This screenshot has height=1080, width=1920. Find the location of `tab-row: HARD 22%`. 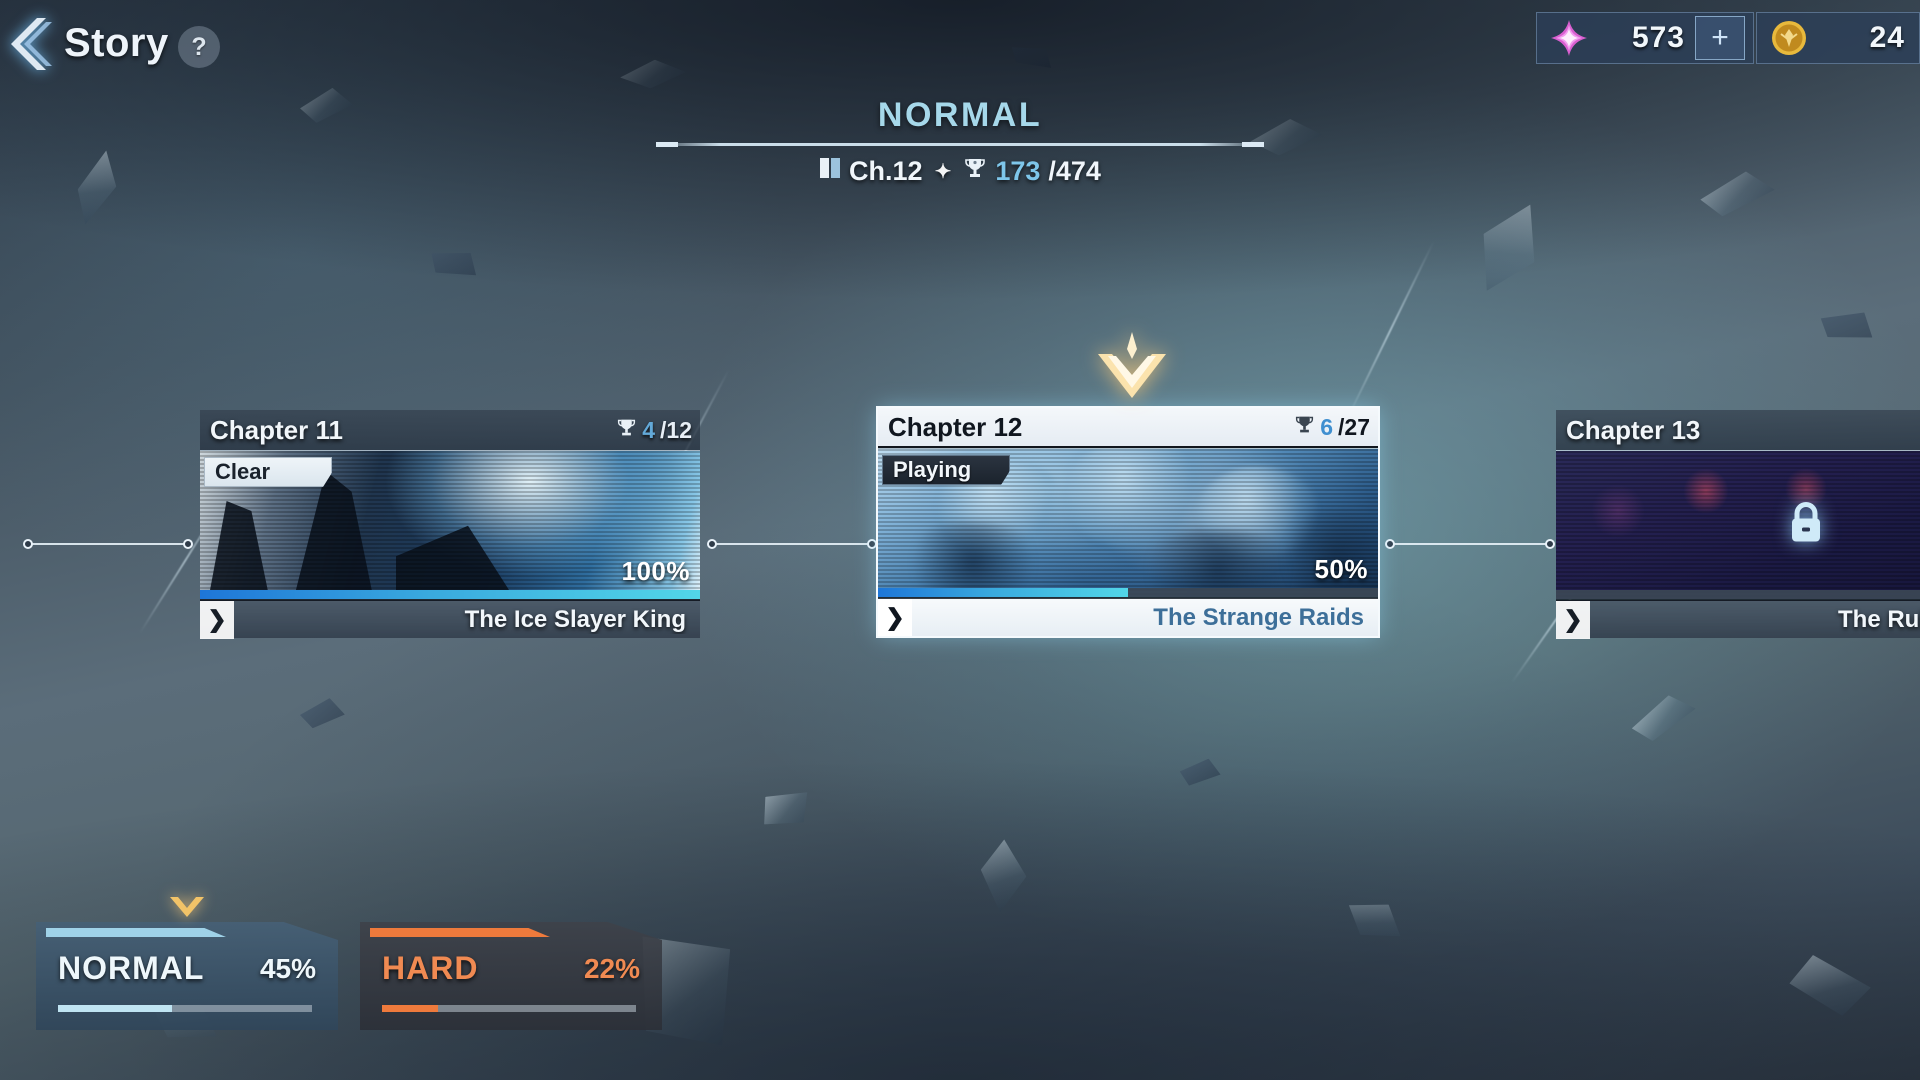

tab-row: HARD 22% is located at coordinates (511, 968).